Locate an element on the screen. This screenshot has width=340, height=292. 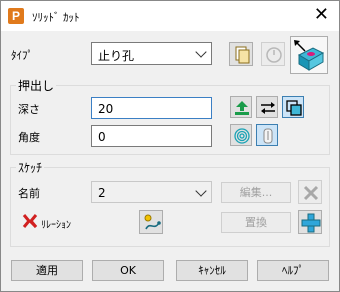
relation-status-icon is located at coordinates (30, 221).